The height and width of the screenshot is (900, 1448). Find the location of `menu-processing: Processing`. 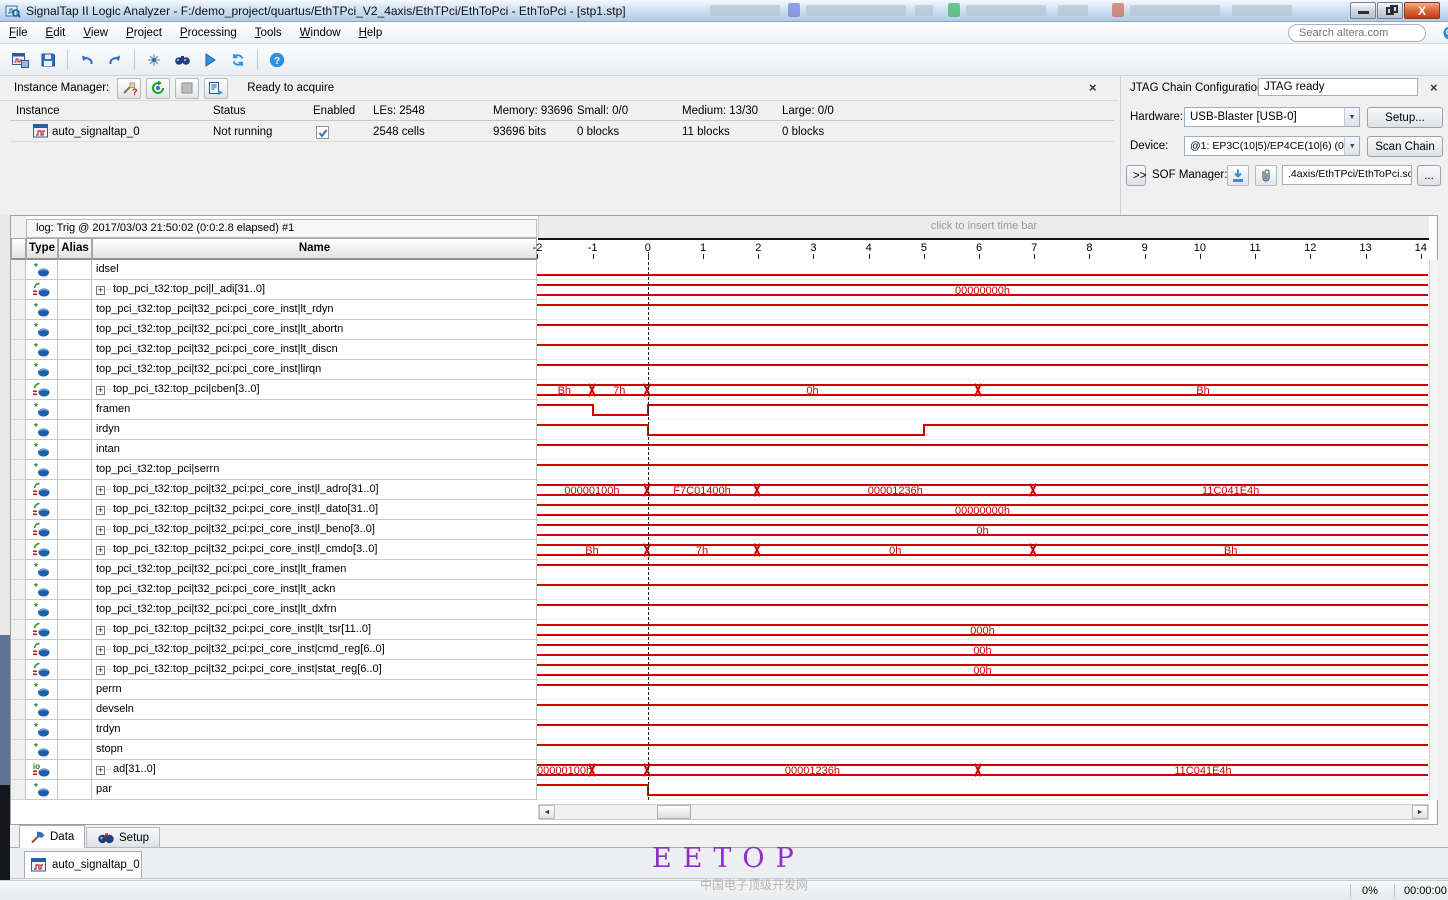

menu-processing: Processing is located at coordinates (208, 33).